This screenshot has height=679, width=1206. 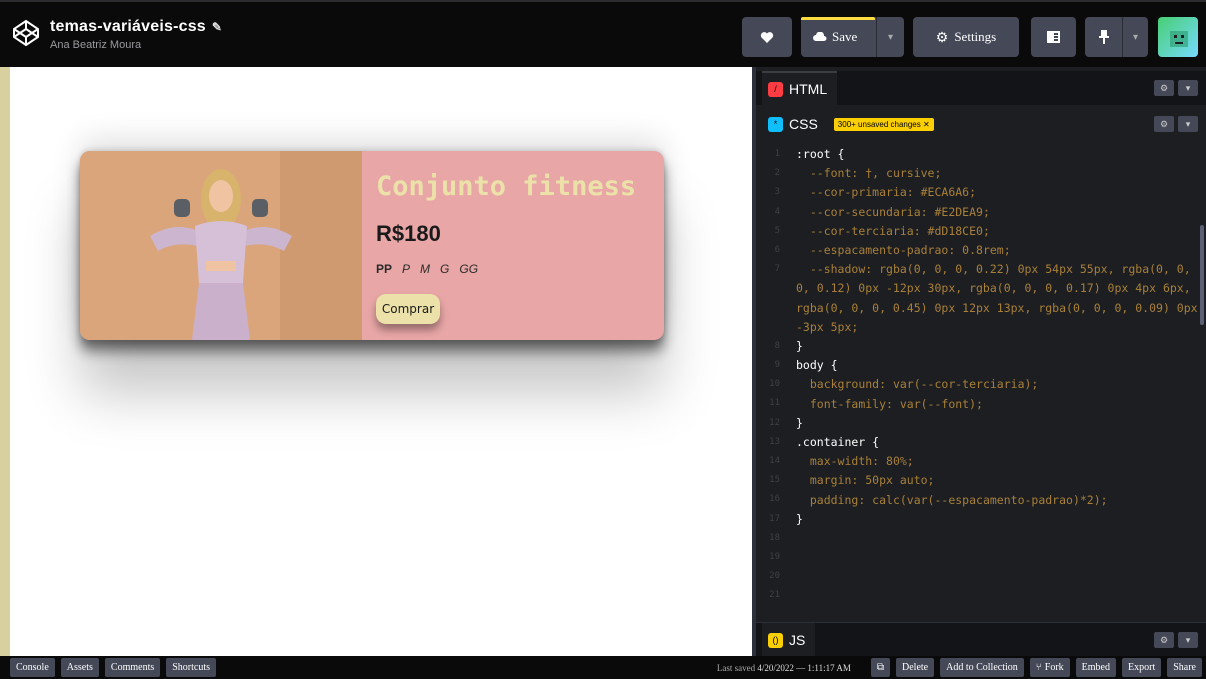 I want to click on line-number: 8, so click(x=777, y=345).